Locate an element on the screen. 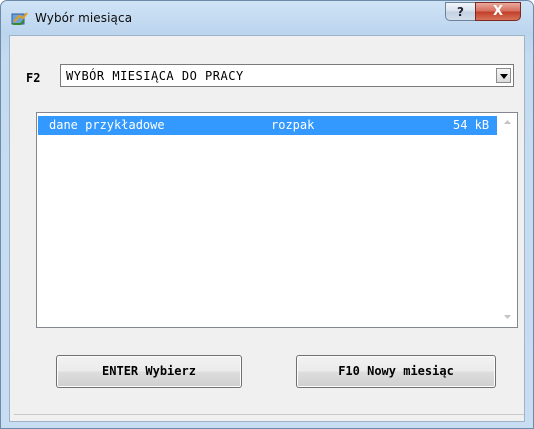  close-icon: X is located at coordinates (498, 11).